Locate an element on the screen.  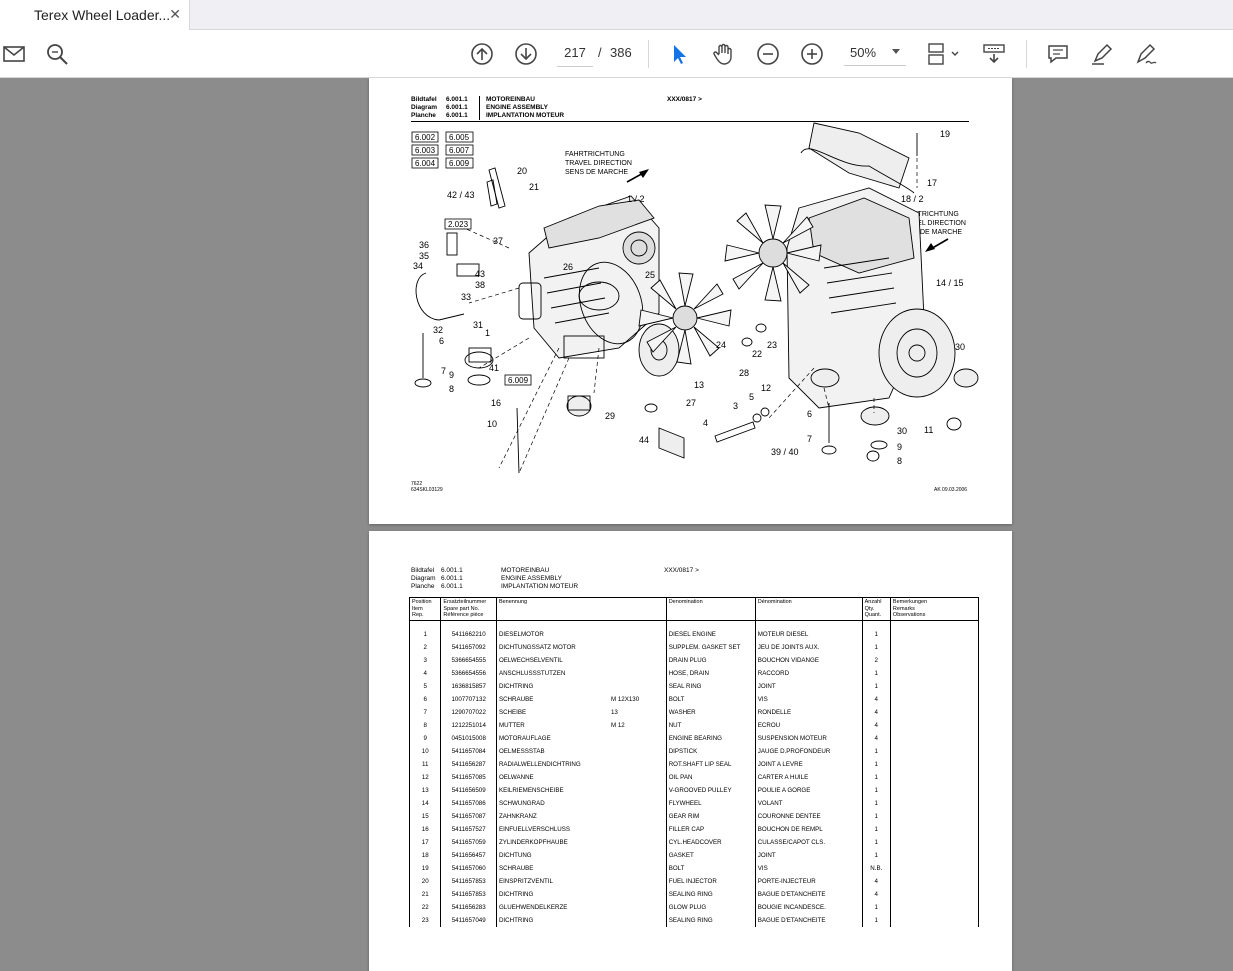
cell-part-number: 5411657060 is located at coordinates (468, 868).